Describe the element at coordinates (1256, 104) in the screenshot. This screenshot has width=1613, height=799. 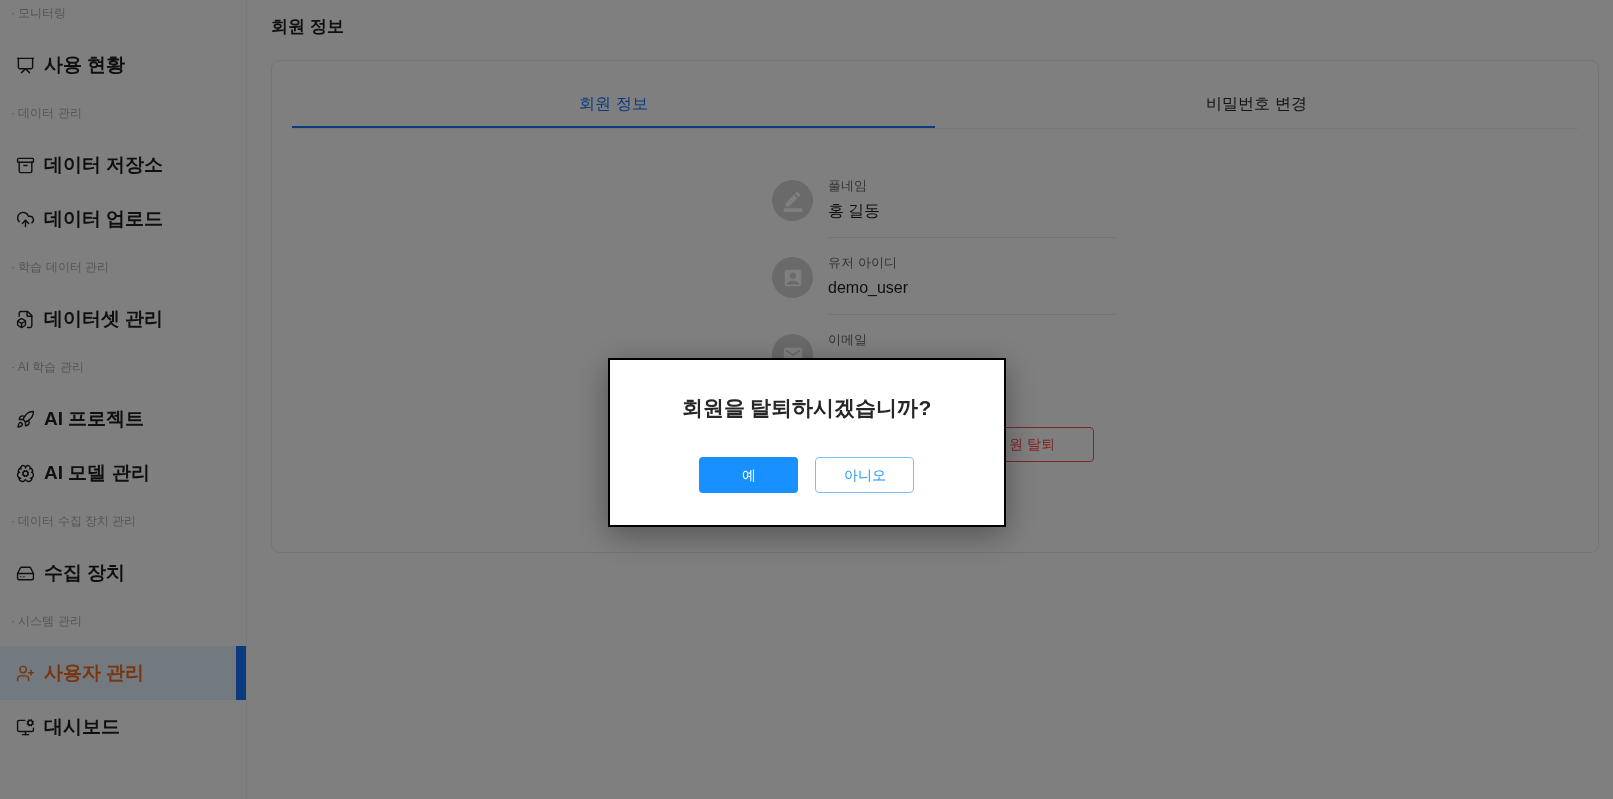
I see `tab: 비밀번호 변경` at that location.